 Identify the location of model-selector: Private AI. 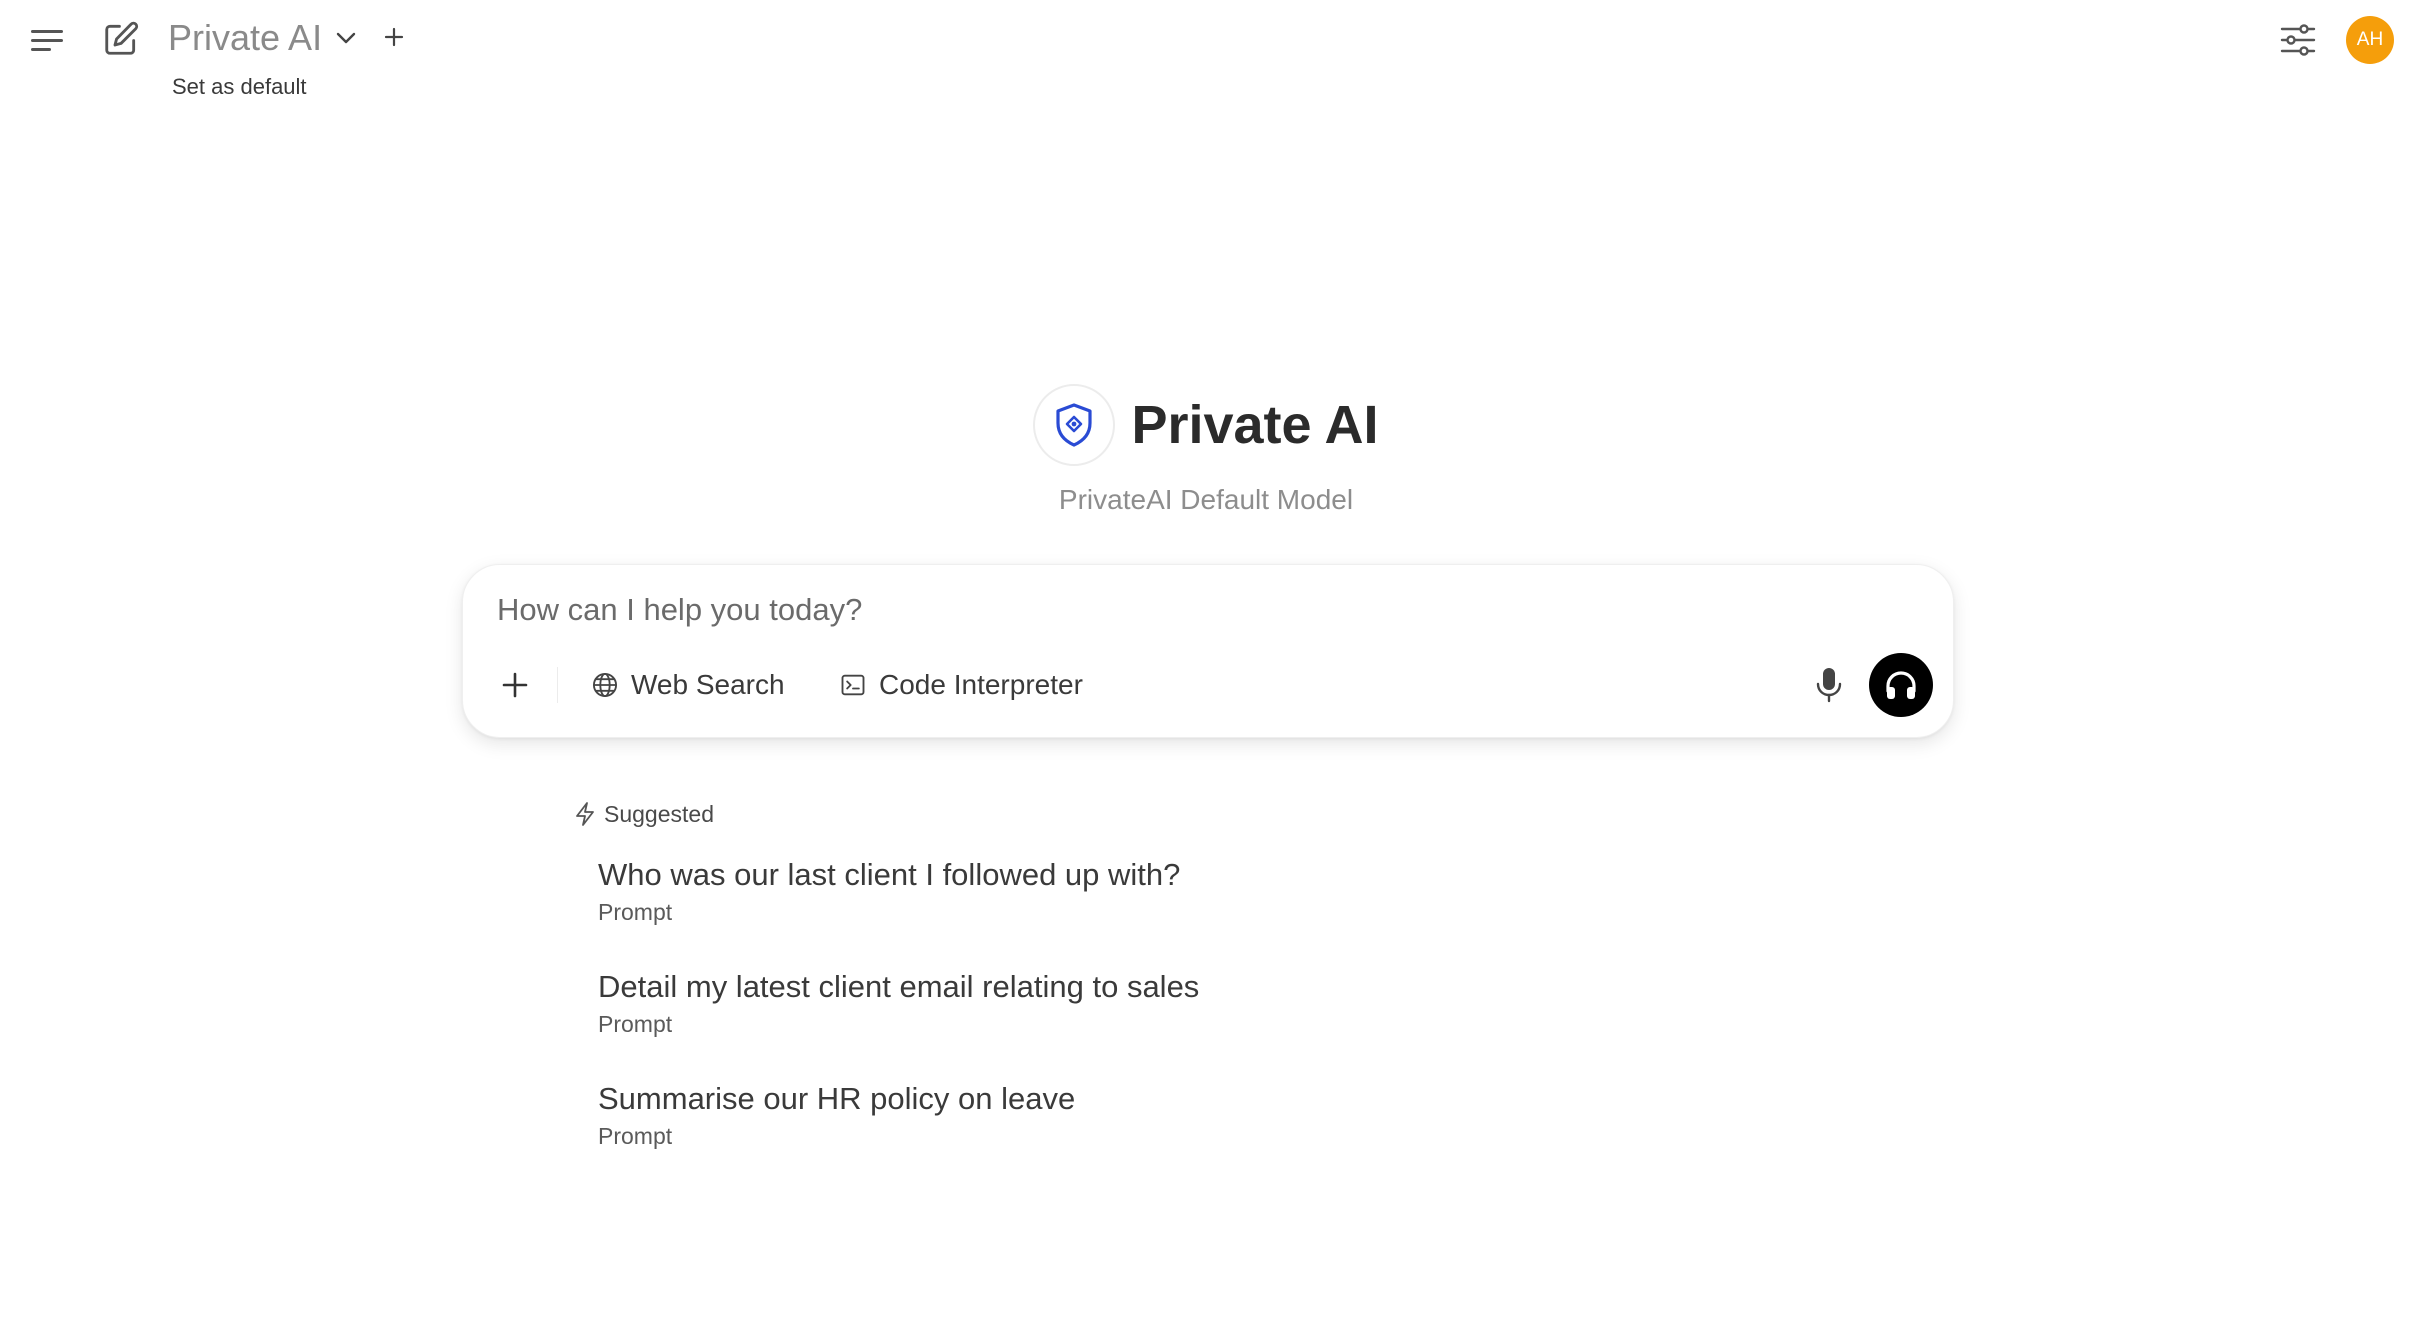
(245, 38).